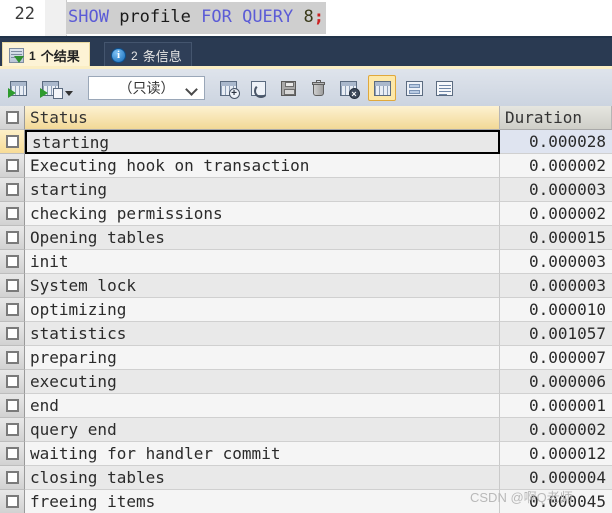  Describe the element at coordinates (556, 310) in the screenshot. I see `cell-duration: 0.000010` at that location.